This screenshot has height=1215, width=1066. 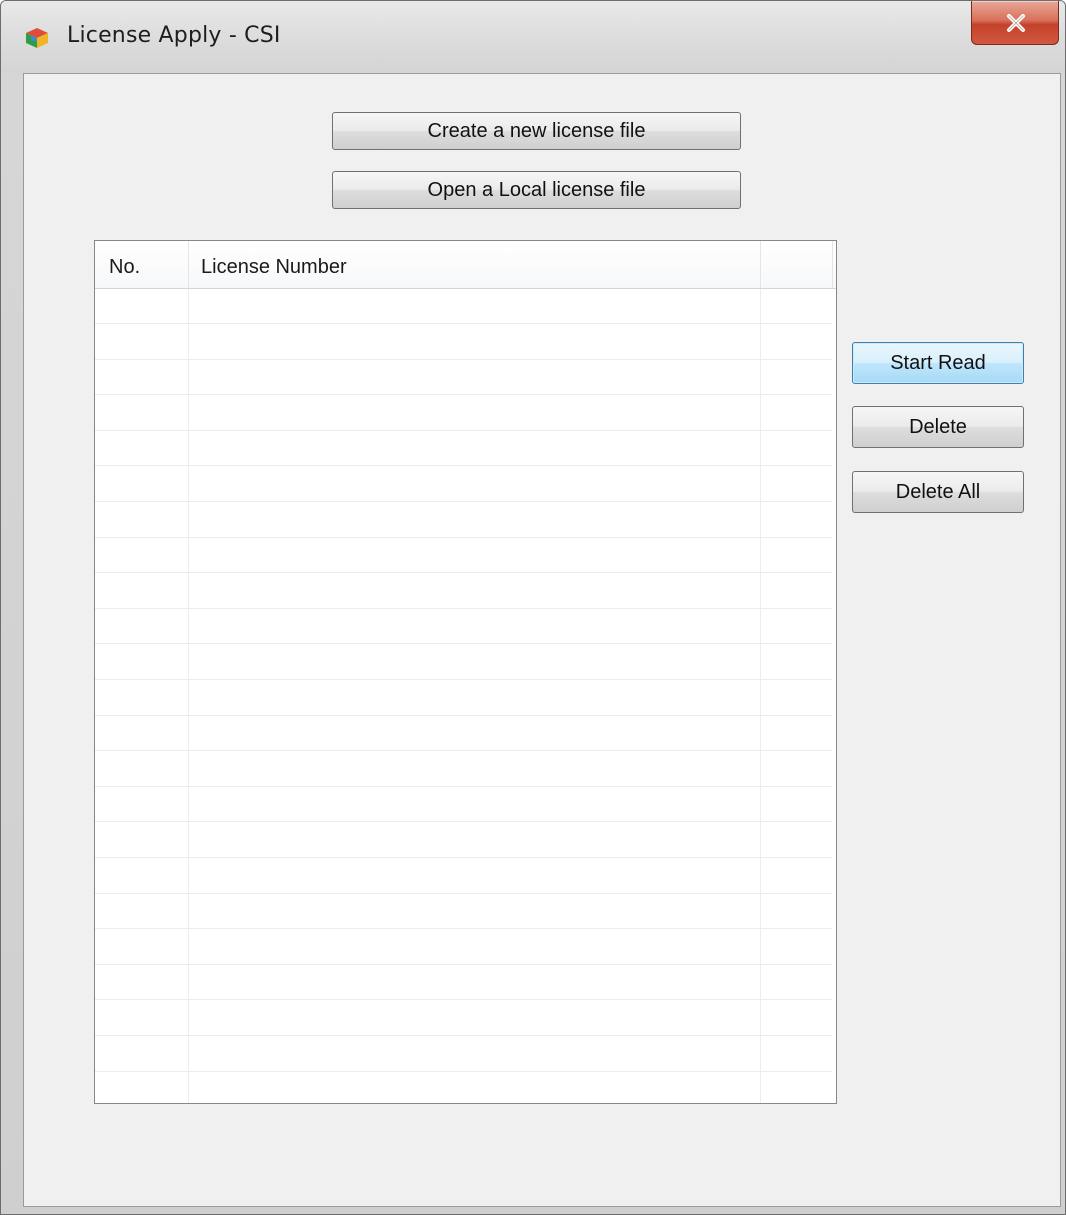 What do you see at coordinates (938, 363) in the screenshot?
I see `start-read-button: Start Read` at bounding box center [938, 363].